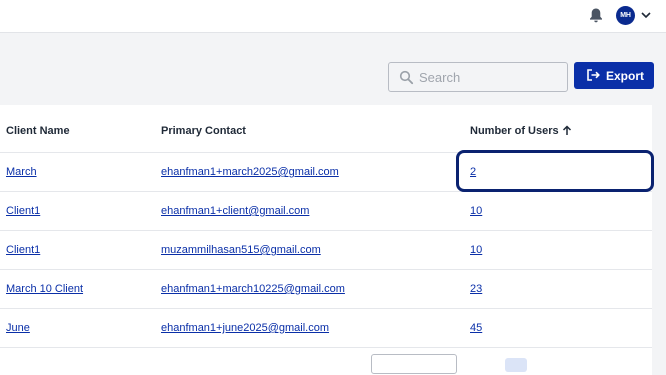  I want to click on export-button-label: Export, so click(625, 76).